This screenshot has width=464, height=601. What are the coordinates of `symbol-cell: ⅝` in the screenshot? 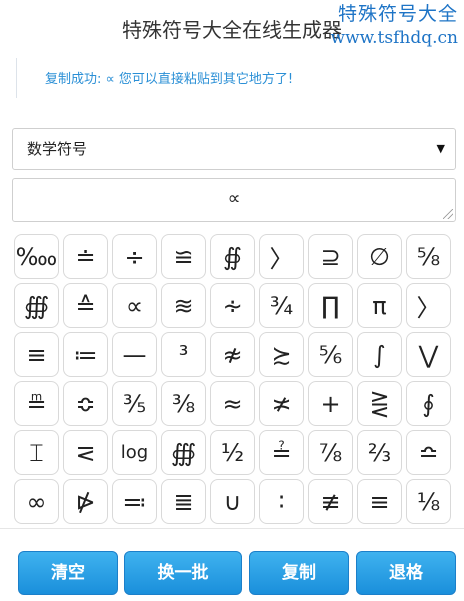 It's located at (428, 256).